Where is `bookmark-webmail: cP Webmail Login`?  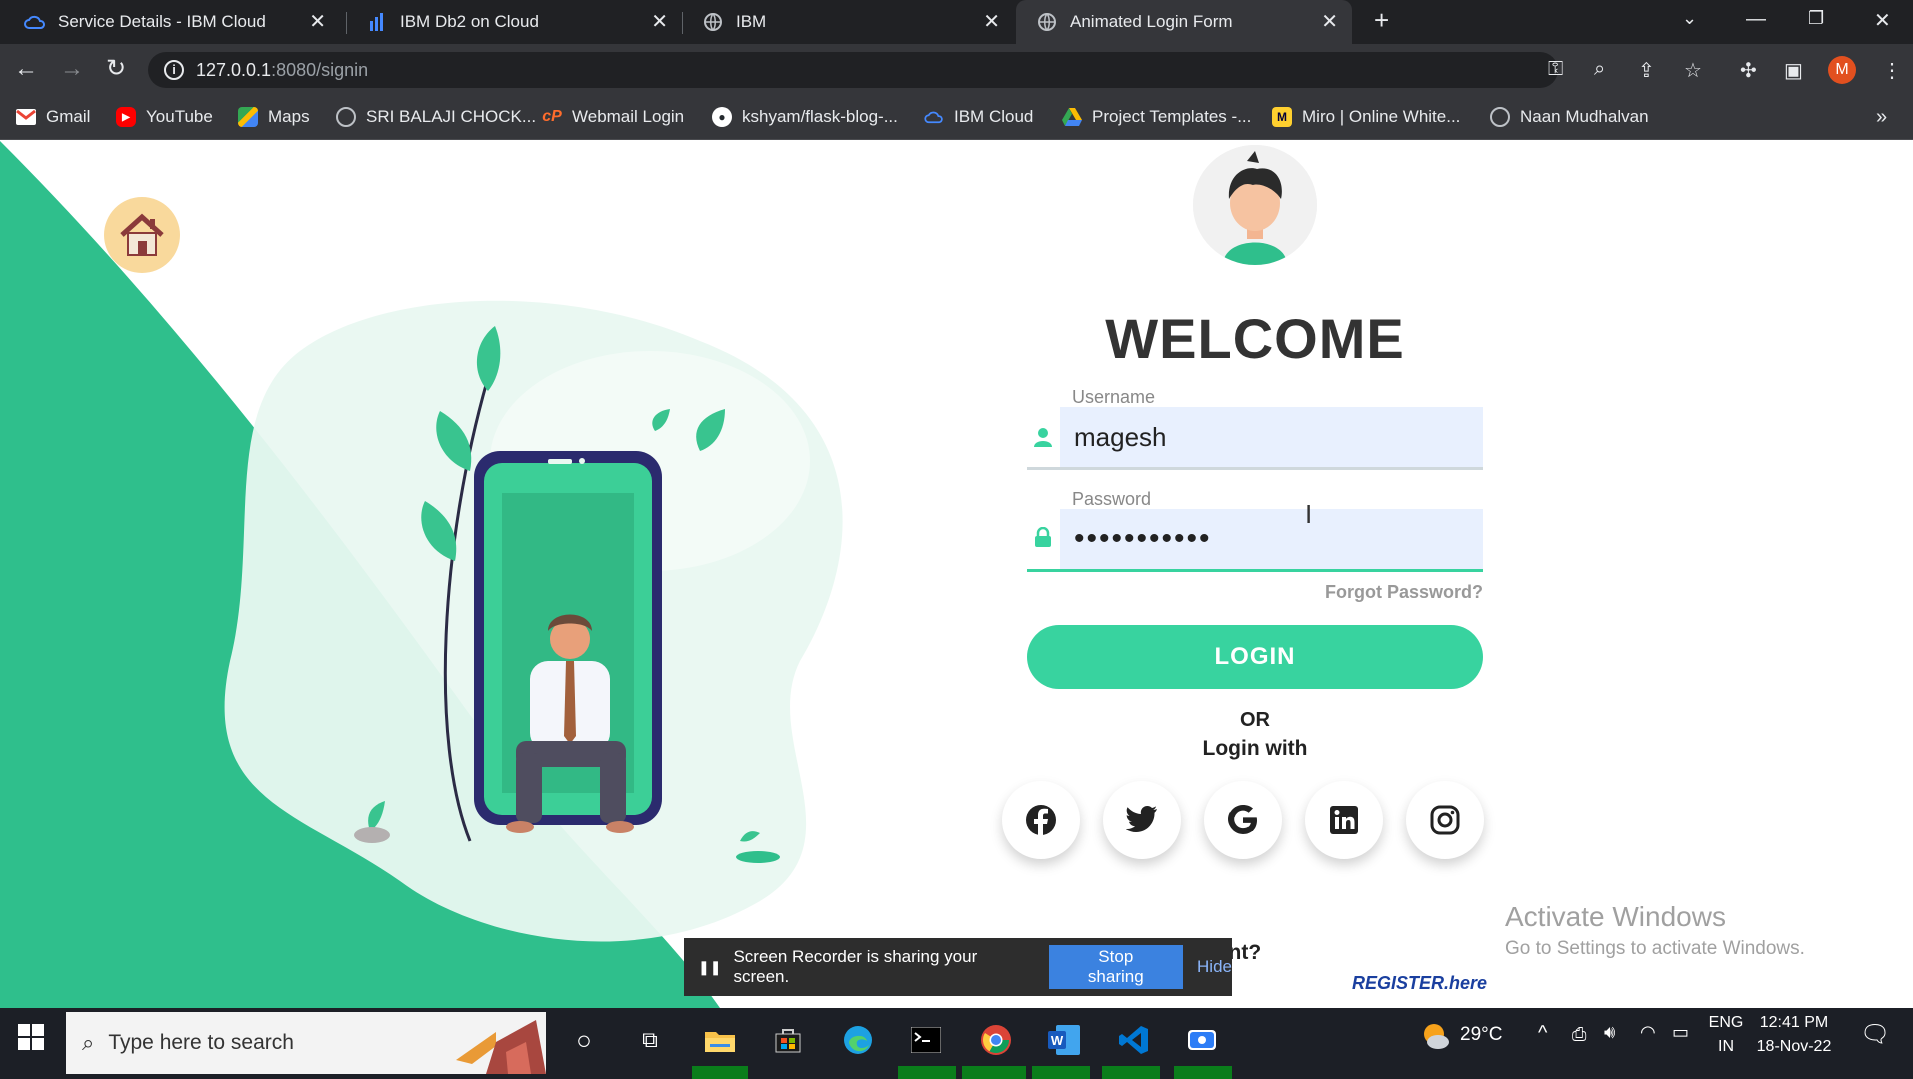
bookmark-webmail: cP Webmail Login is located at coordinates (613, 117).